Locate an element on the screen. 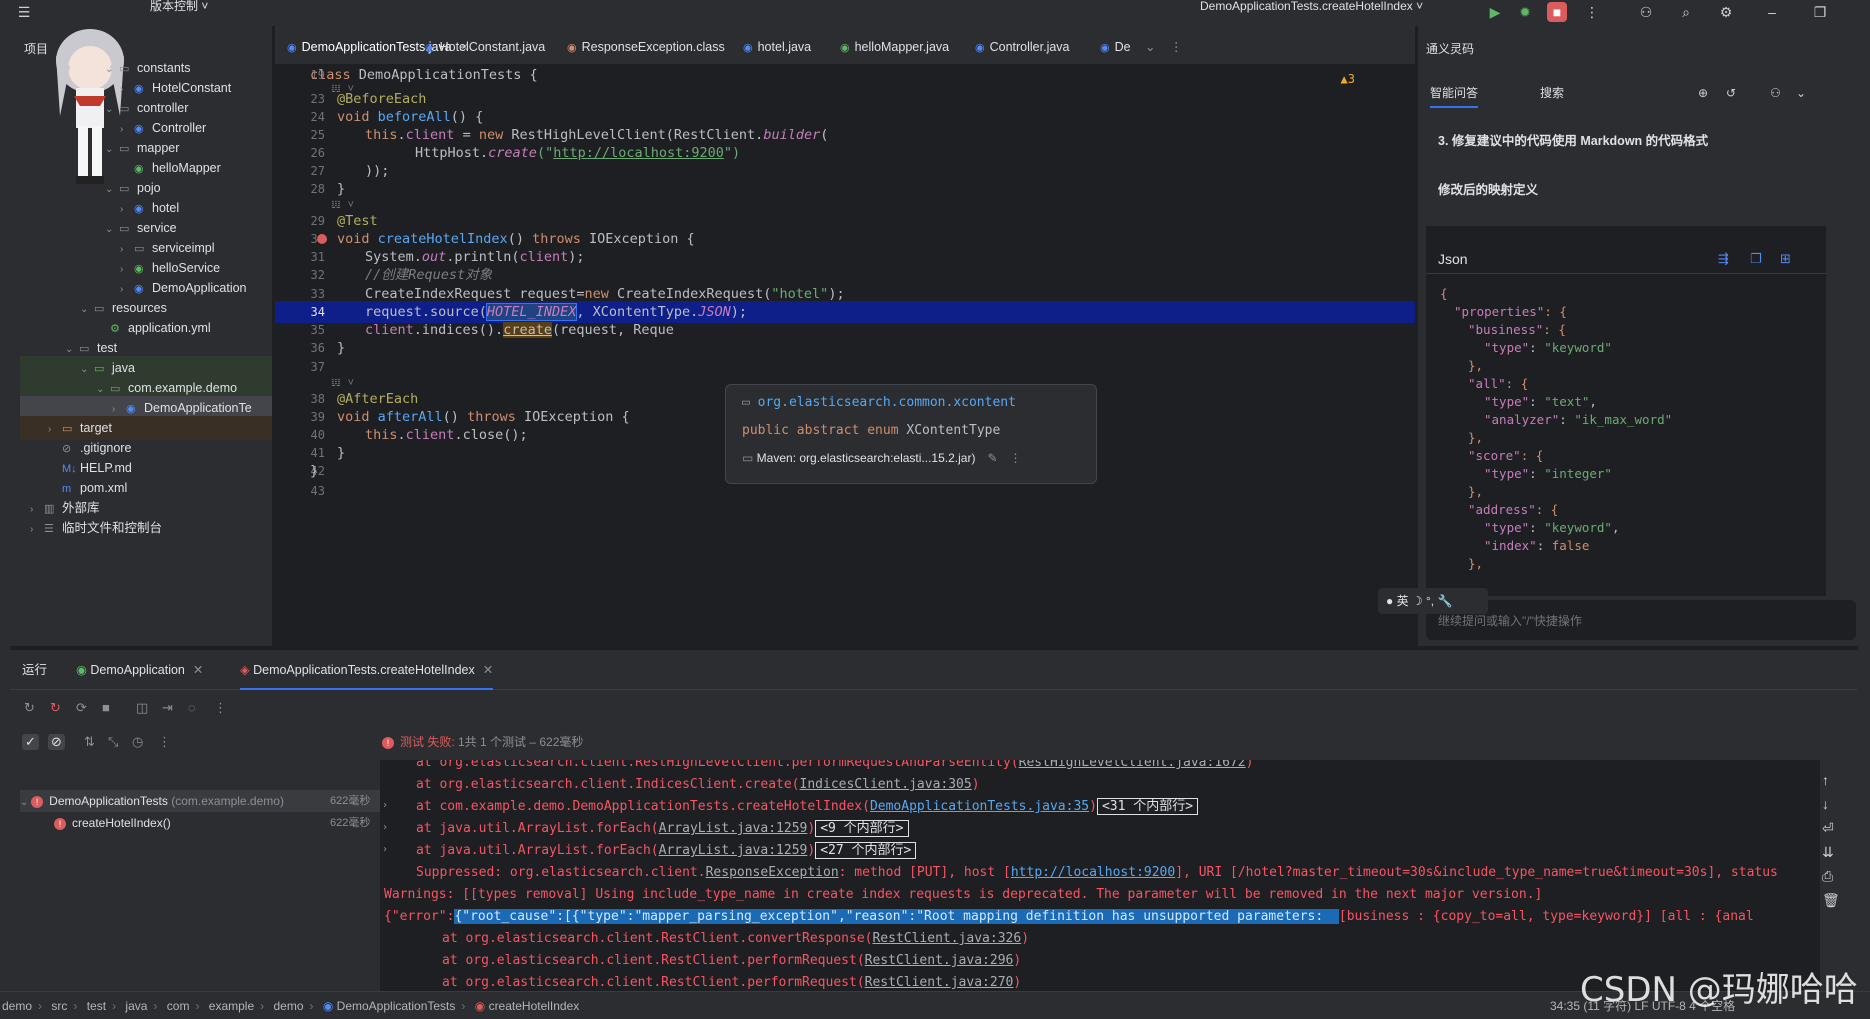 This screenshot has height=1019, width=1870. trash-icon: 🗑 is located at coordinates (1831, 900).